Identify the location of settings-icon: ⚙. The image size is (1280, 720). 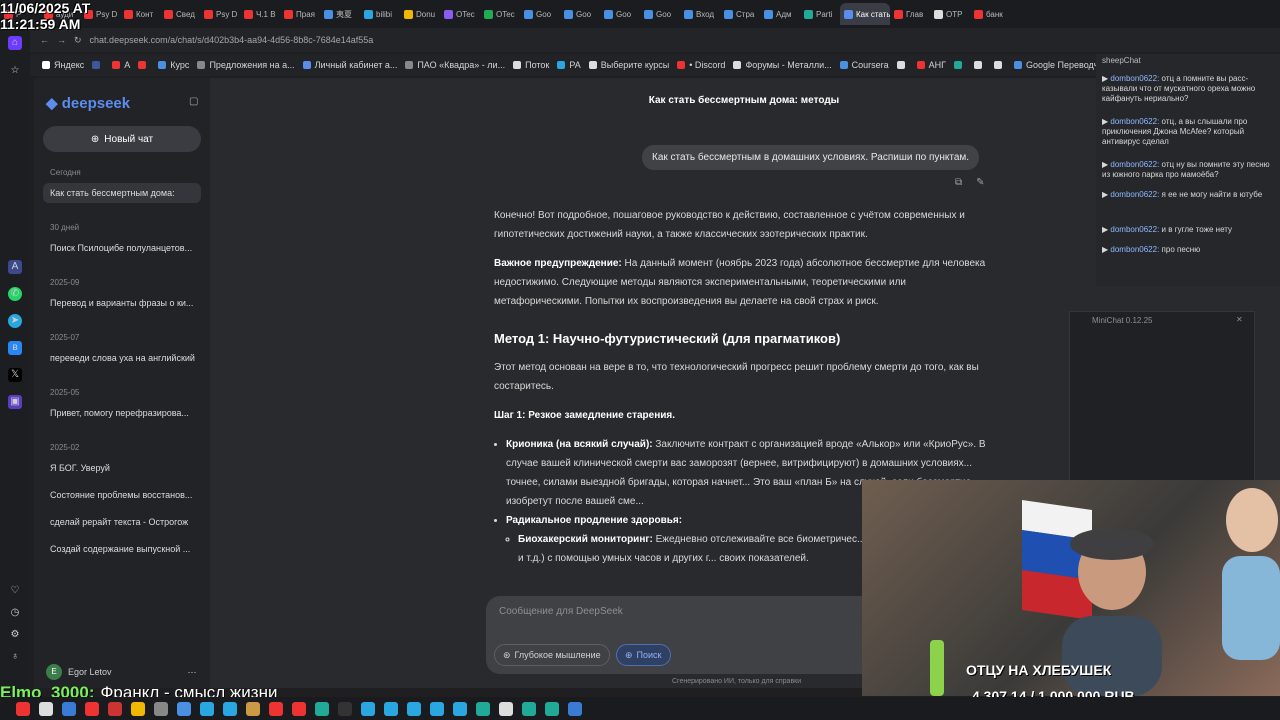
(15, 635).